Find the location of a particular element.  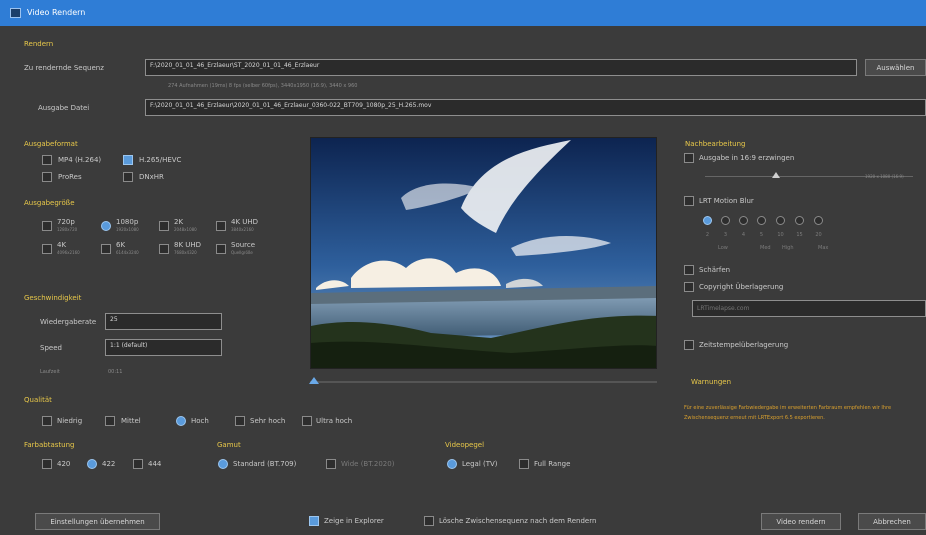

size-section-title: Ausgabegröße is located at coordinates (49, 203).